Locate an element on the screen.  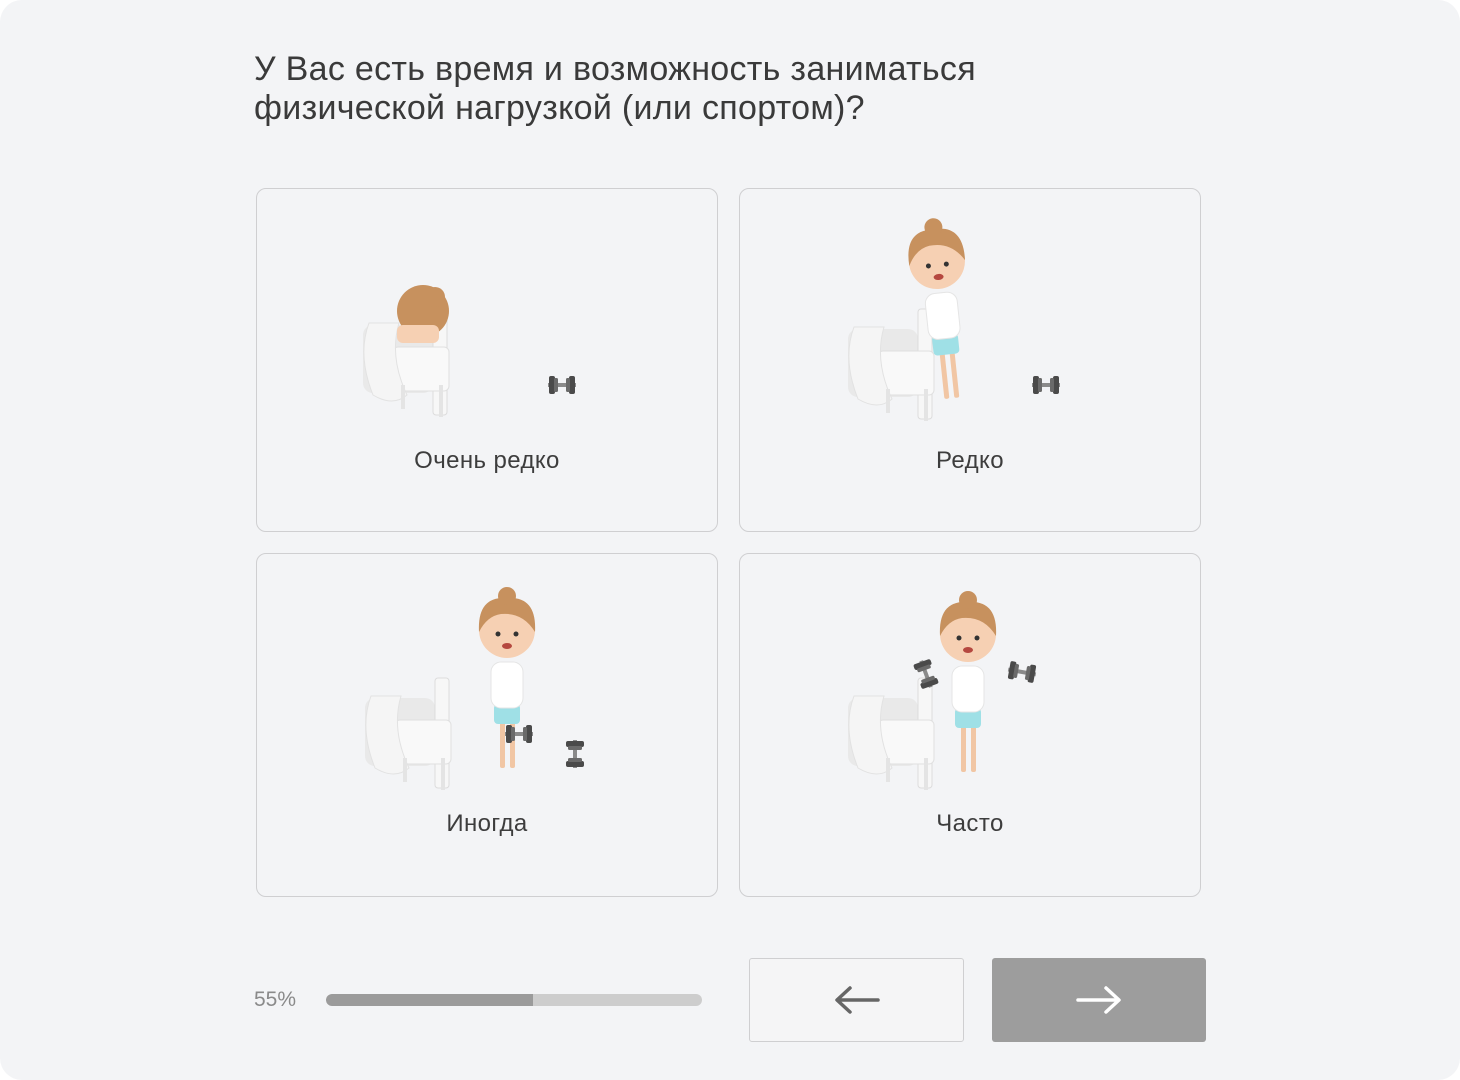
option-very-rarely: Очень редко is located at coordinates (487, 360).